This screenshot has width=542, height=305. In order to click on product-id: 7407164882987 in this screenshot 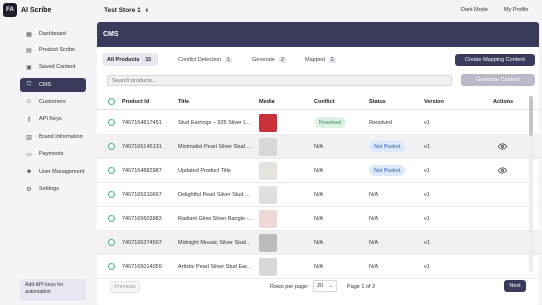, I will do `click(142, 171)`.